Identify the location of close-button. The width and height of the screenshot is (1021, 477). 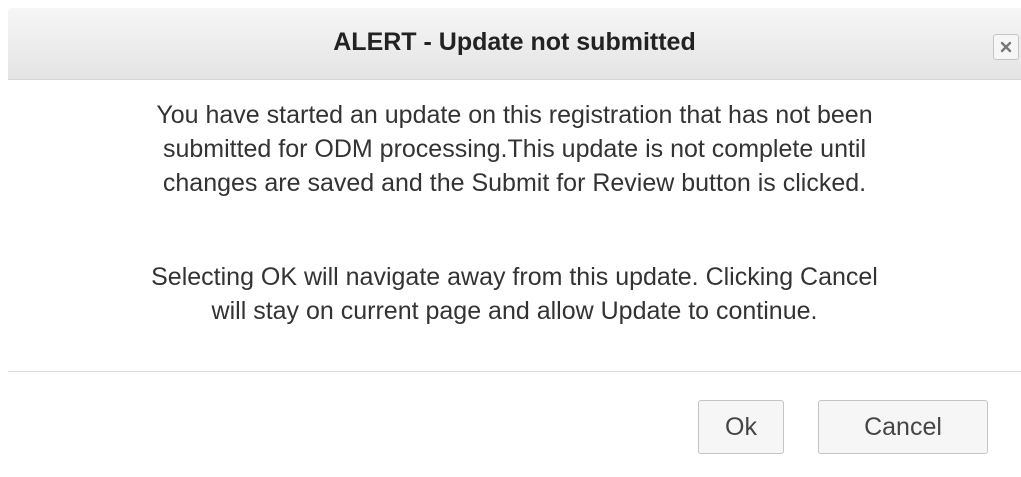
(1006, 47).